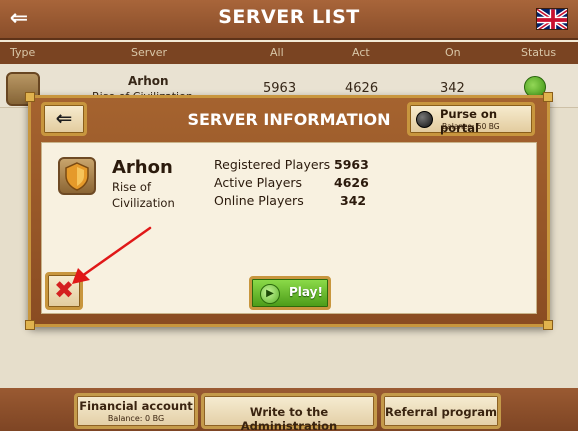 This screenshot has height=431, width=578. I want to click on stat-value-online: 342, so click(353, 200).